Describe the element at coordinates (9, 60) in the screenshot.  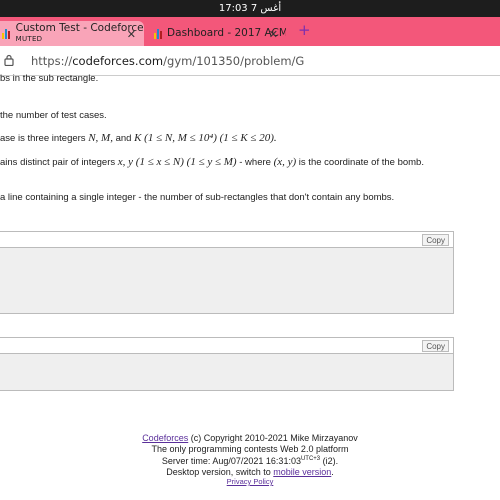
I see `lock-icon` at that location.